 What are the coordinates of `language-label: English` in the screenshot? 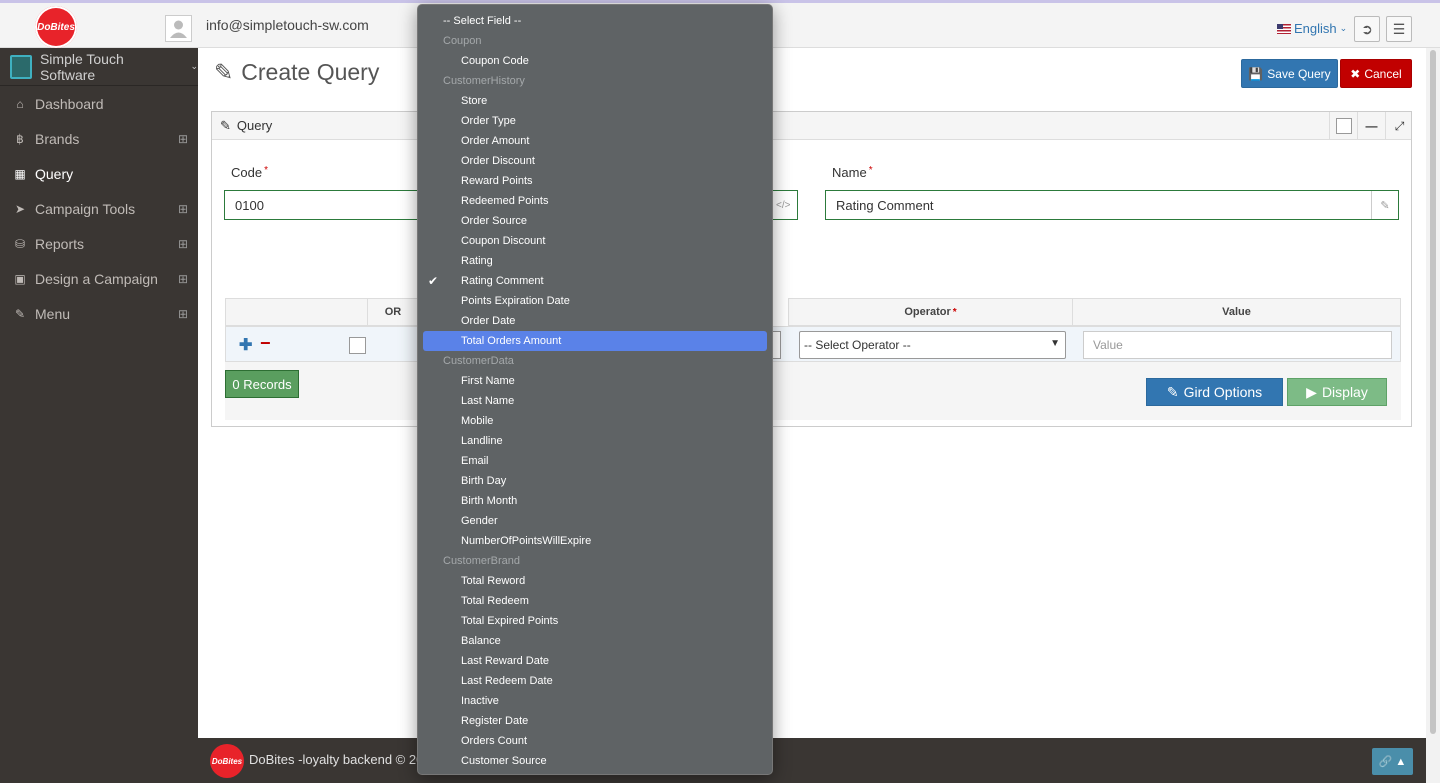 It's located at (1315, 28).